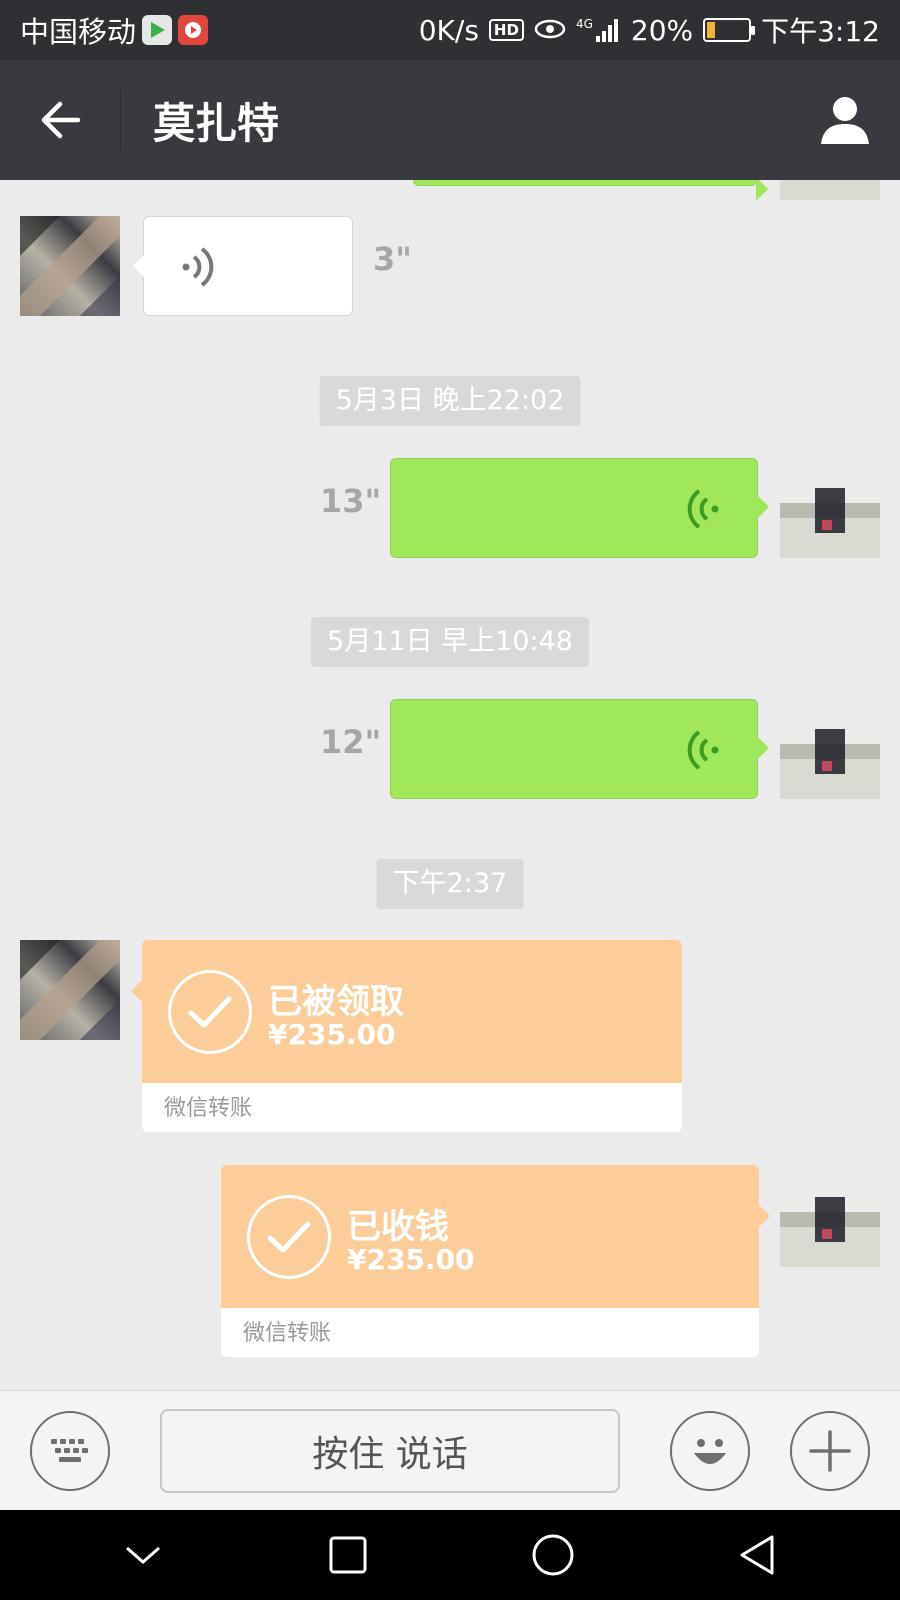  I want to click on keyboard-toggle-button, so click(70, 1451).